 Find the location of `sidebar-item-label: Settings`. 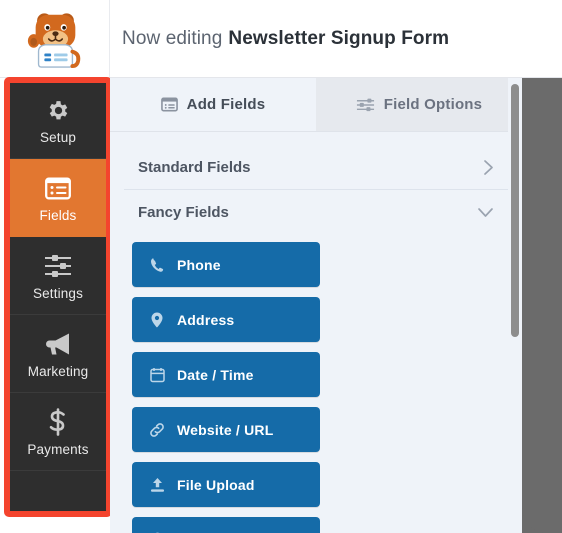

sidebar-item-label: Settings is located at coordinates (58, 294).